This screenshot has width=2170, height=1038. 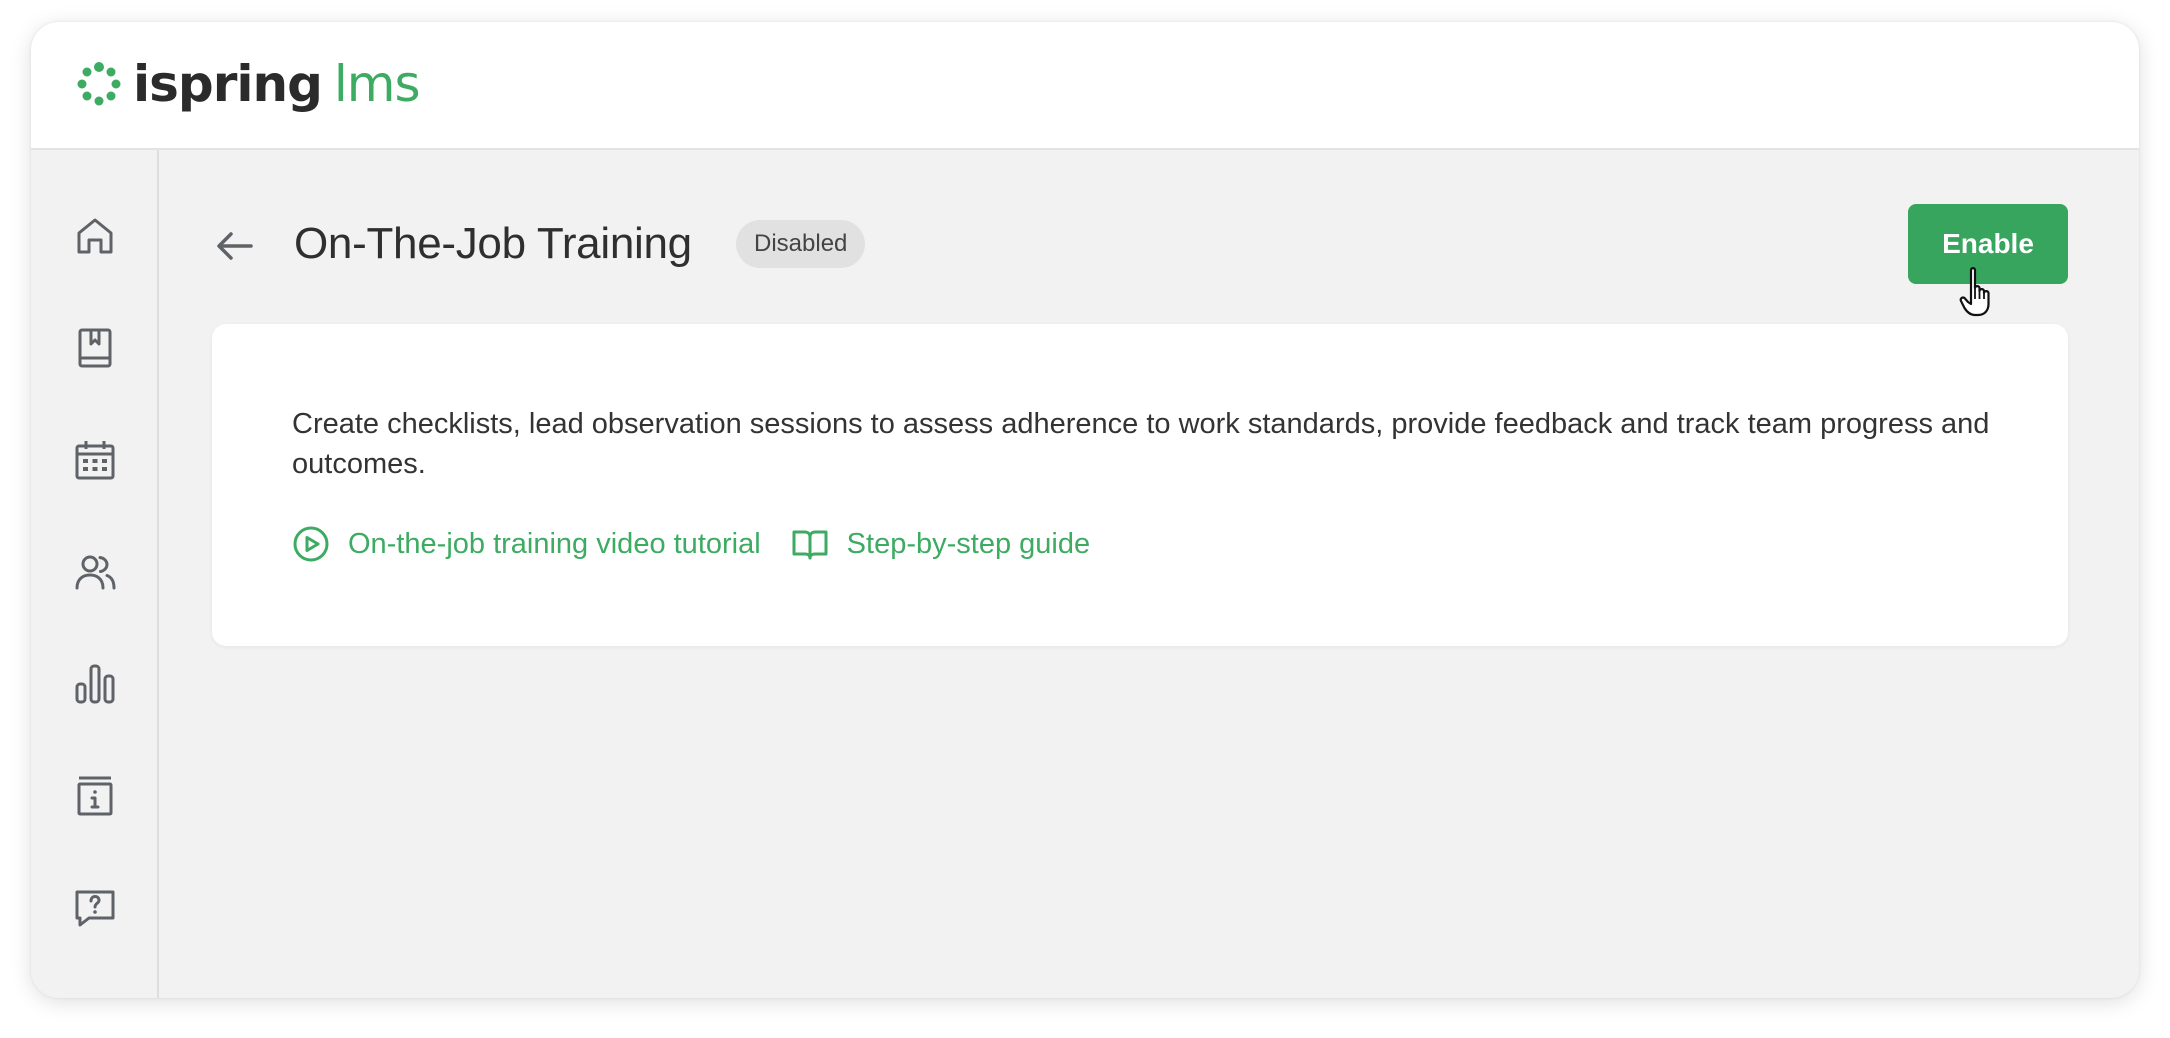 I want to click on ispring-logo-icon, so click(x=99, y=84).